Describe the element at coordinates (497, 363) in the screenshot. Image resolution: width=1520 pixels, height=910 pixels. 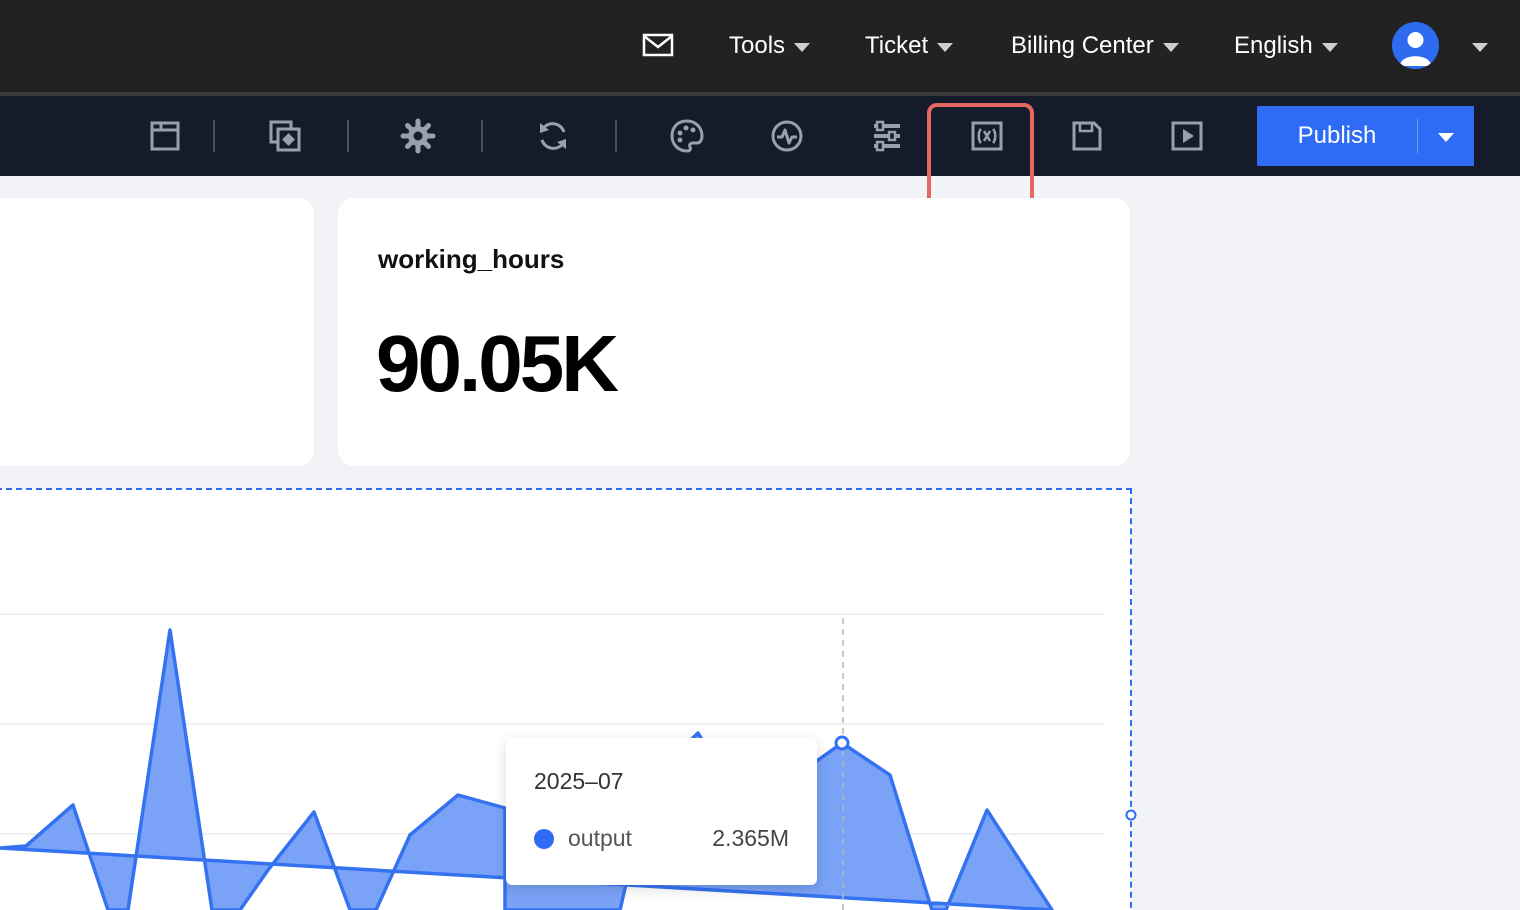
I see `metric-value: 90.05K` at that location.